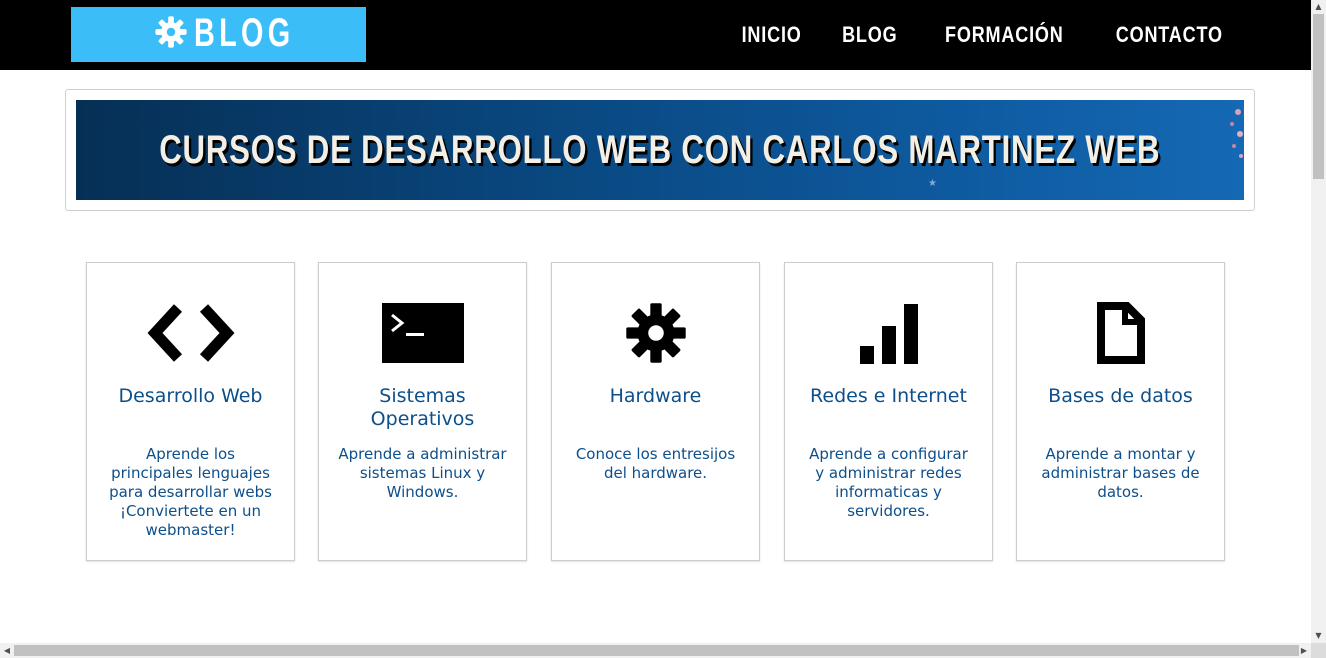 This screenshot has height=658, width=1326. I want to click on card-title: Redes e Internet, so click(888, 396).